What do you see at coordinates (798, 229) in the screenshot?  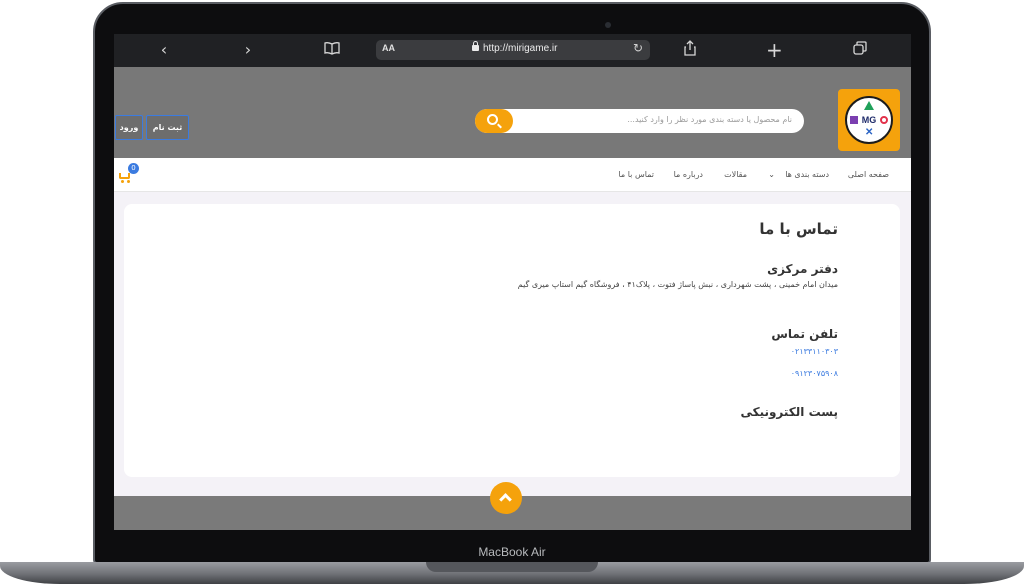 I see `page-title: تماس با ما` at bounding box center [798, 229].